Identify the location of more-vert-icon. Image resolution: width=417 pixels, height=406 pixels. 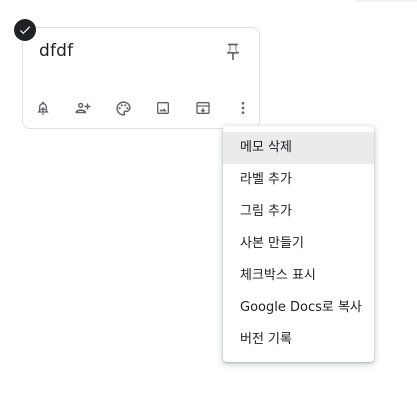
(243, 108).